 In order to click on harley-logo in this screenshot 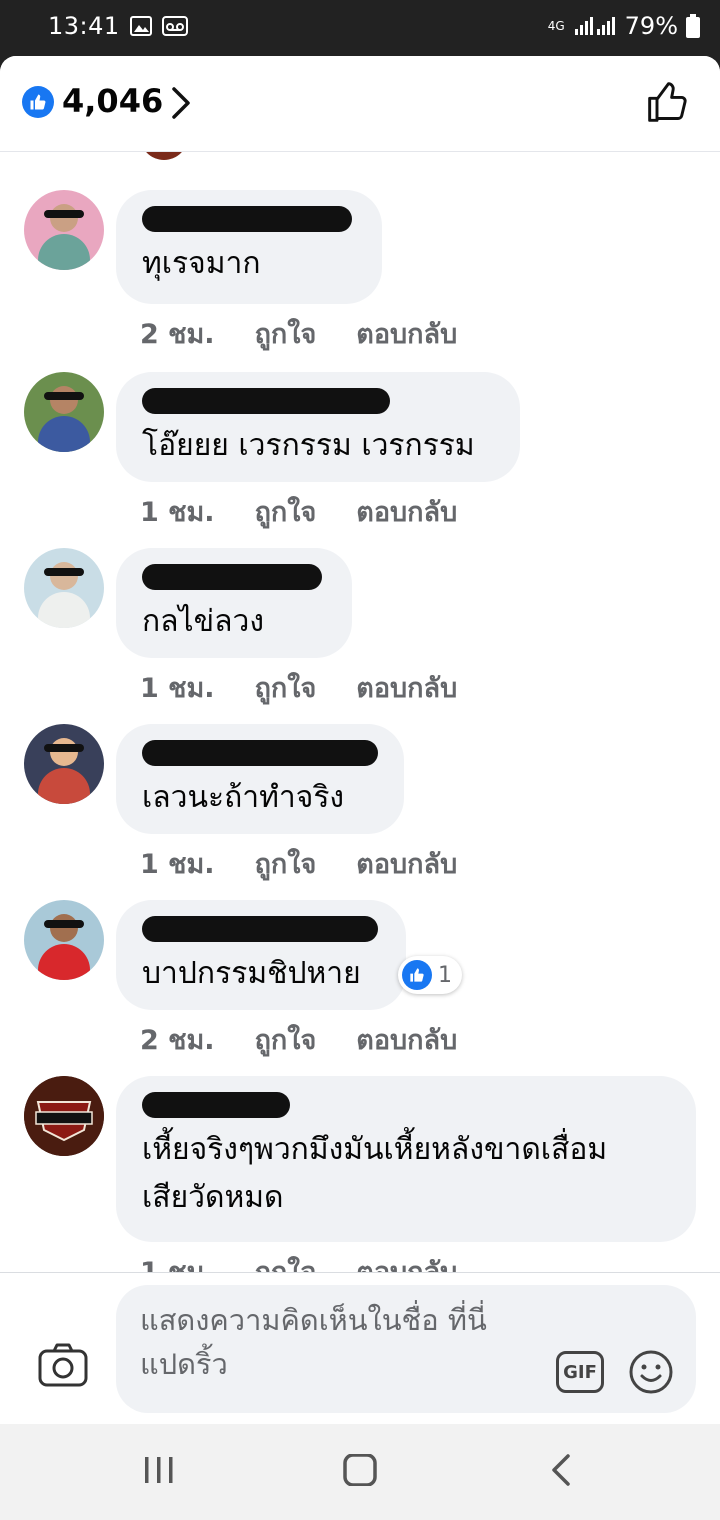, I will do `click(64, 1116)`.